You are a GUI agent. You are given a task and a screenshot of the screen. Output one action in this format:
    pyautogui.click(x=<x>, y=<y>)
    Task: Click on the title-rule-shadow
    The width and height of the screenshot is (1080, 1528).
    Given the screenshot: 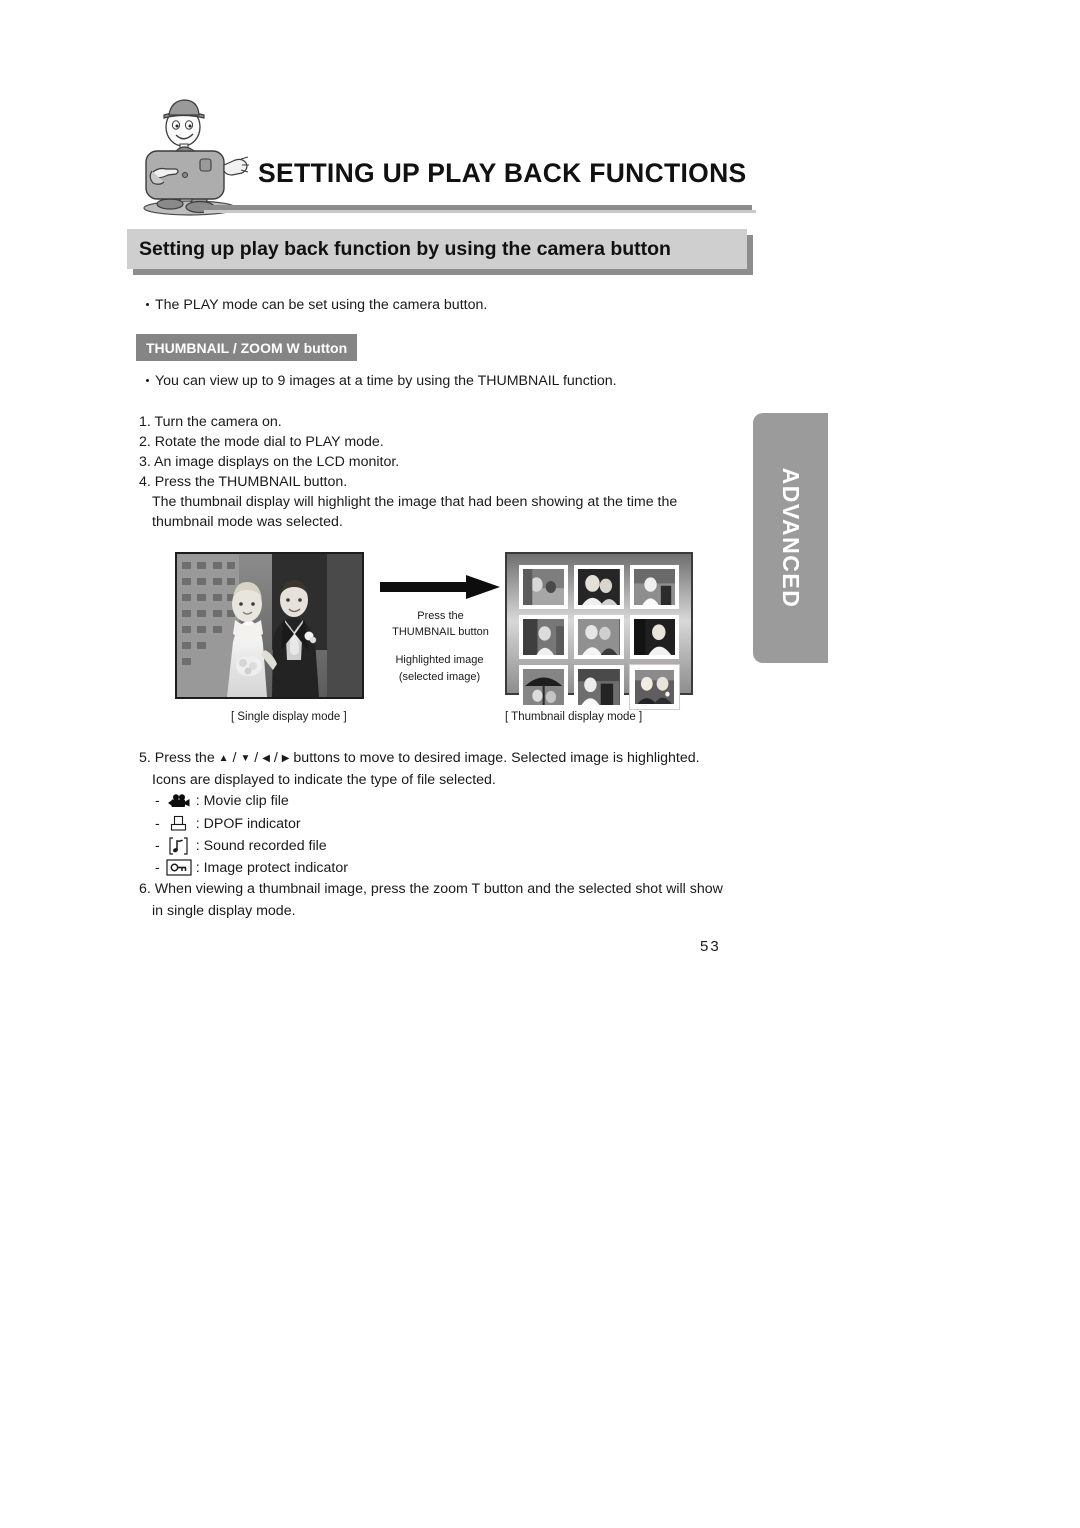 What is the action you would take?
    pyautogui.click(x=480, y=211)
    